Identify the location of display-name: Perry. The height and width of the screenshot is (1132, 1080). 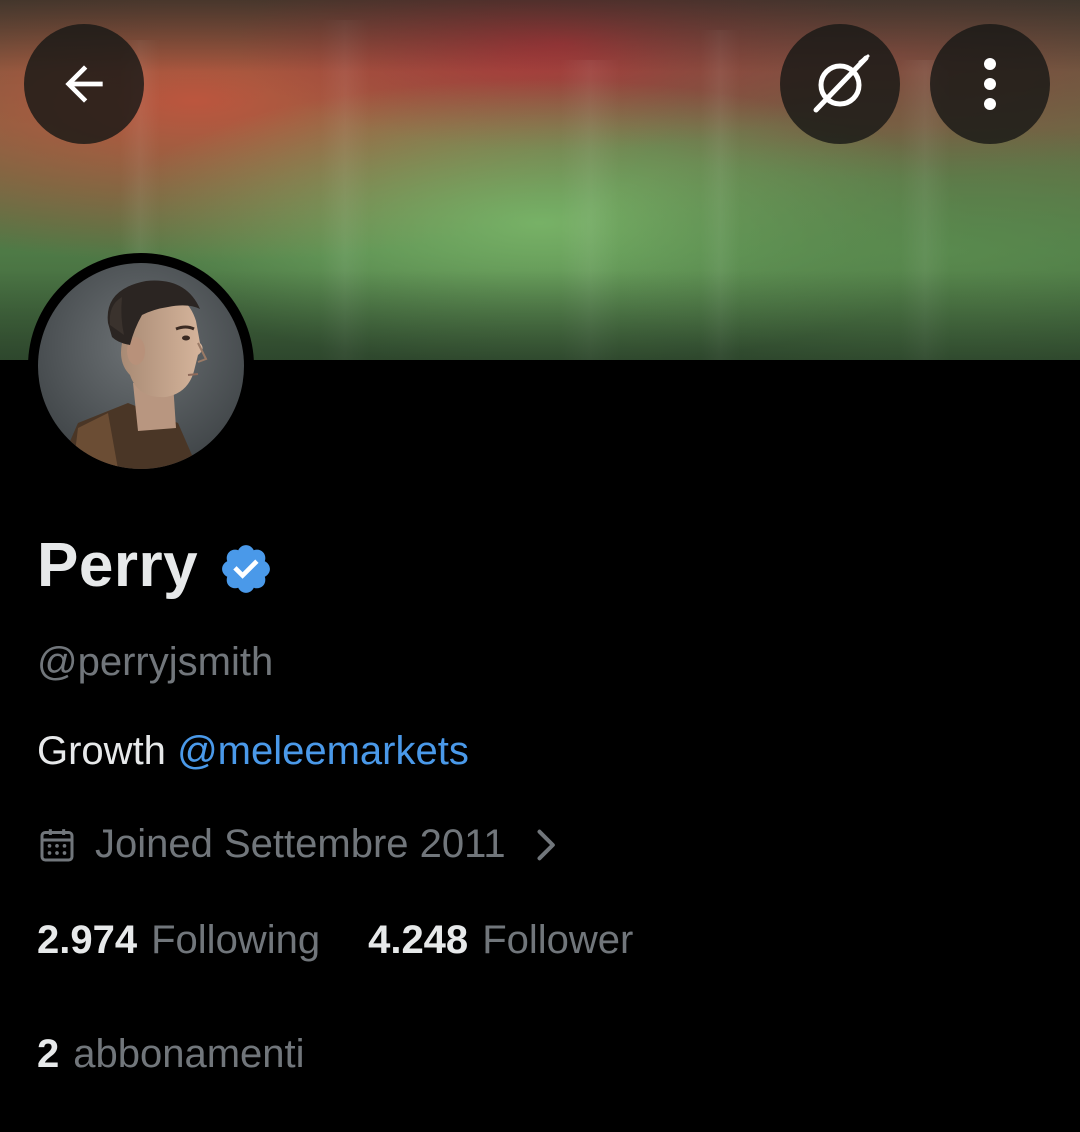
(118, 565).